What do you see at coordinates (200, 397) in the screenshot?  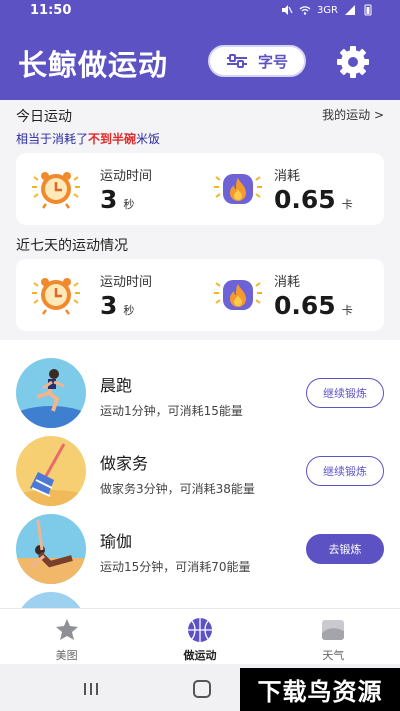 I see `activity-item-running: 晨跑 运动1分钟，可消耗15能量 继续锻炼` at bounding box center [200, 397].